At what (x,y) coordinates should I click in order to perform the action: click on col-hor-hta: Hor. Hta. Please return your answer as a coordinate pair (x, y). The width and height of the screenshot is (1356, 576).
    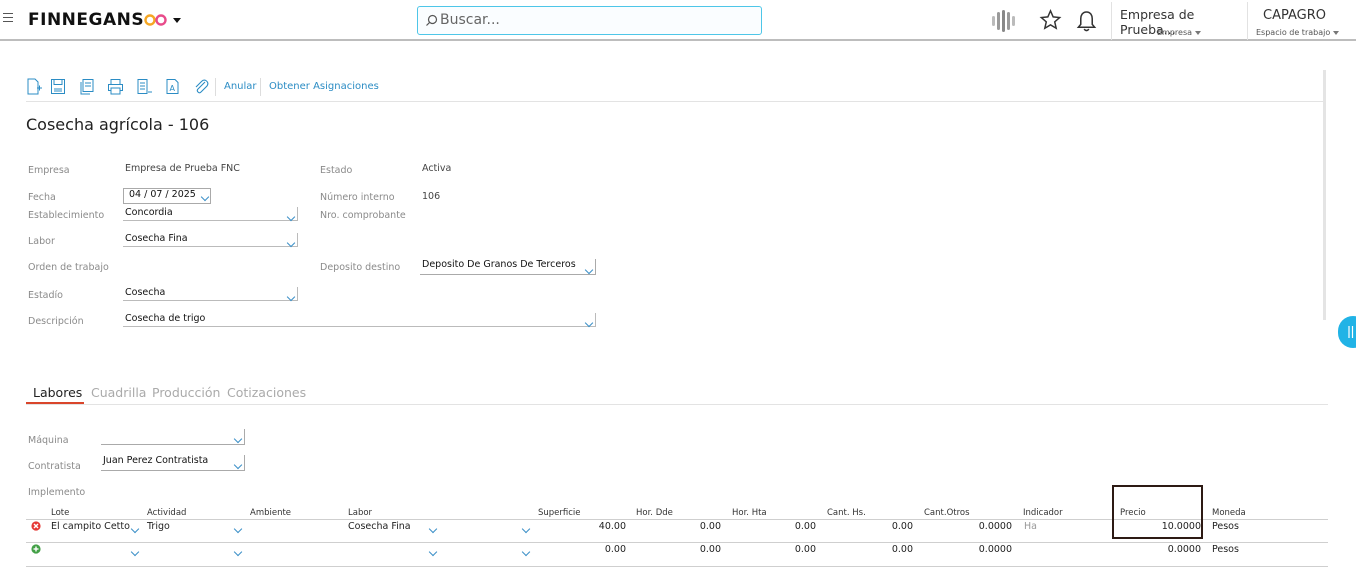
    Looking at the image, I should click on (749, 513).